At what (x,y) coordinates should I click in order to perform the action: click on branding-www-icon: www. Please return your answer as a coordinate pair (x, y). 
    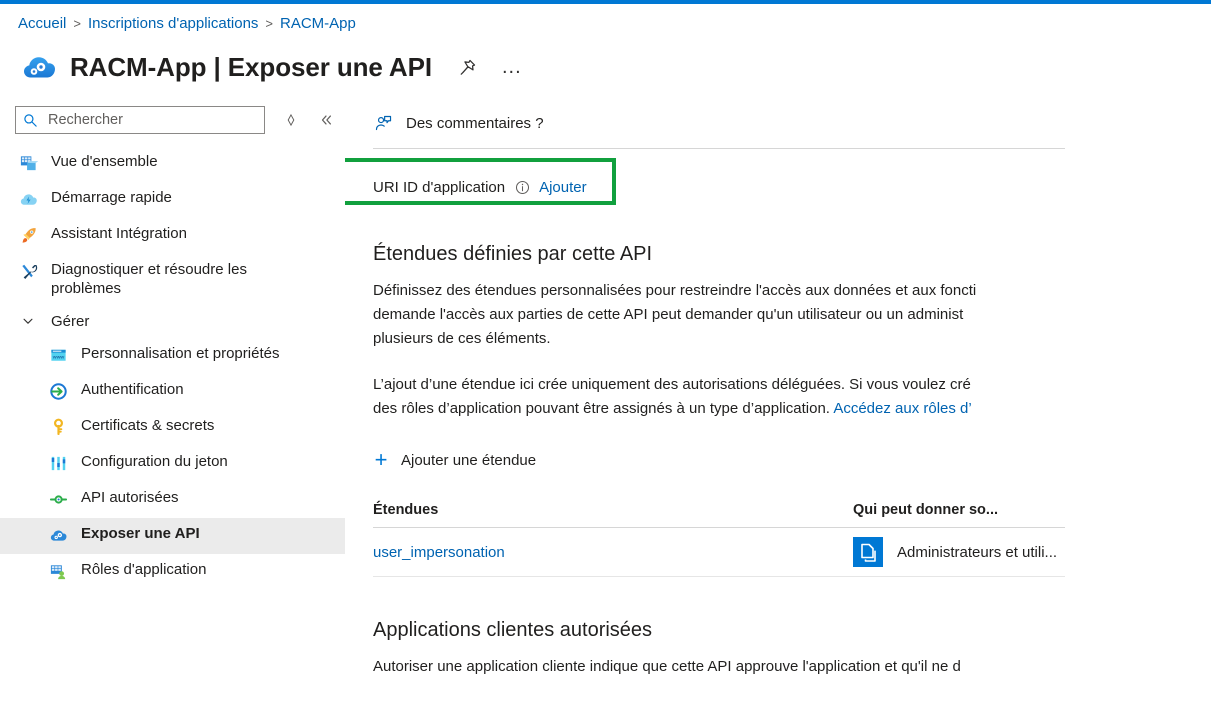
    Looking at the image, I should click on (58, 355).